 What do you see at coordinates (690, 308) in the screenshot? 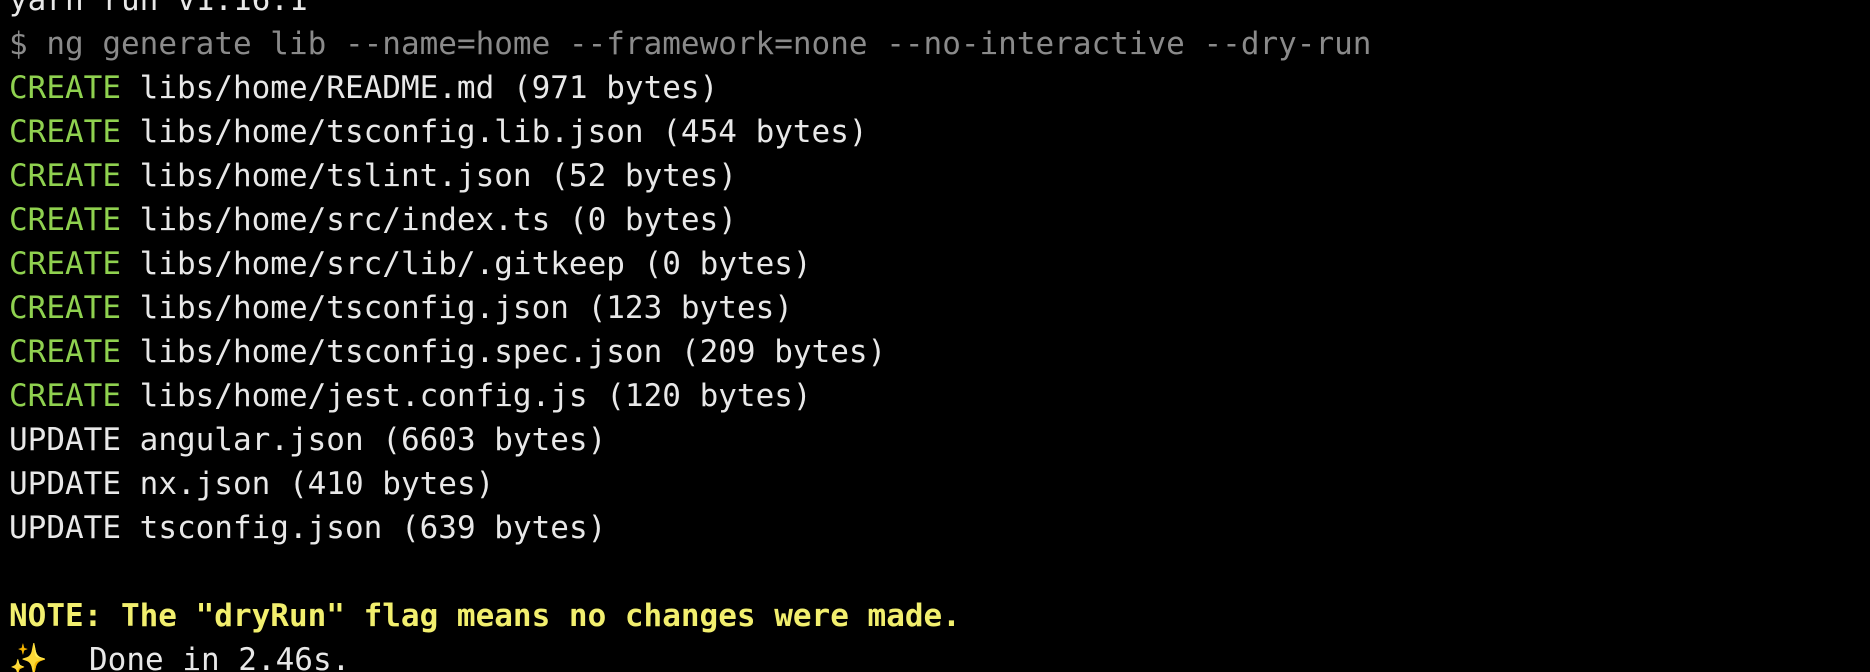
I see `file-size: (123 bytes)` at bounding box center [690, 308].